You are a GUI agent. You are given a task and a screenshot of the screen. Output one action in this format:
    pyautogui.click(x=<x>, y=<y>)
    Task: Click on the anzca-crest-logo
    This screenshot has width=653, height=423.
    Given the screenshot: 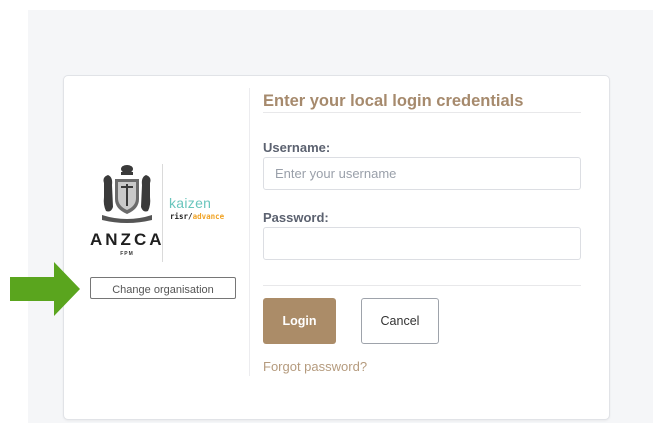 What is the action you would take?
    pyautogui.click(x=127, y=194)
    